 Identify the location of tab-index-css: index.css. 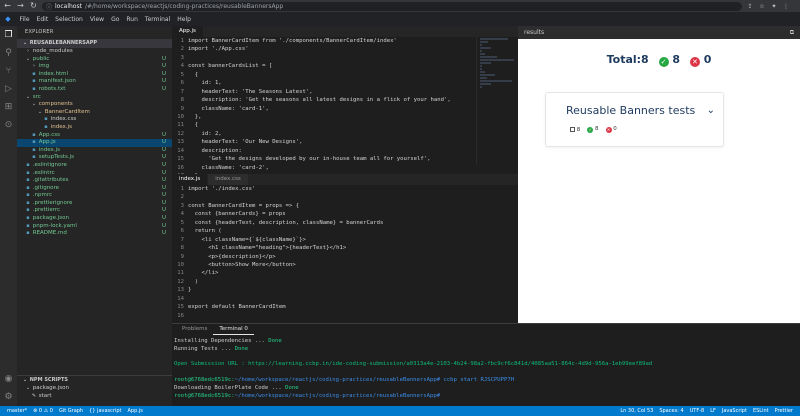
(228, 179).